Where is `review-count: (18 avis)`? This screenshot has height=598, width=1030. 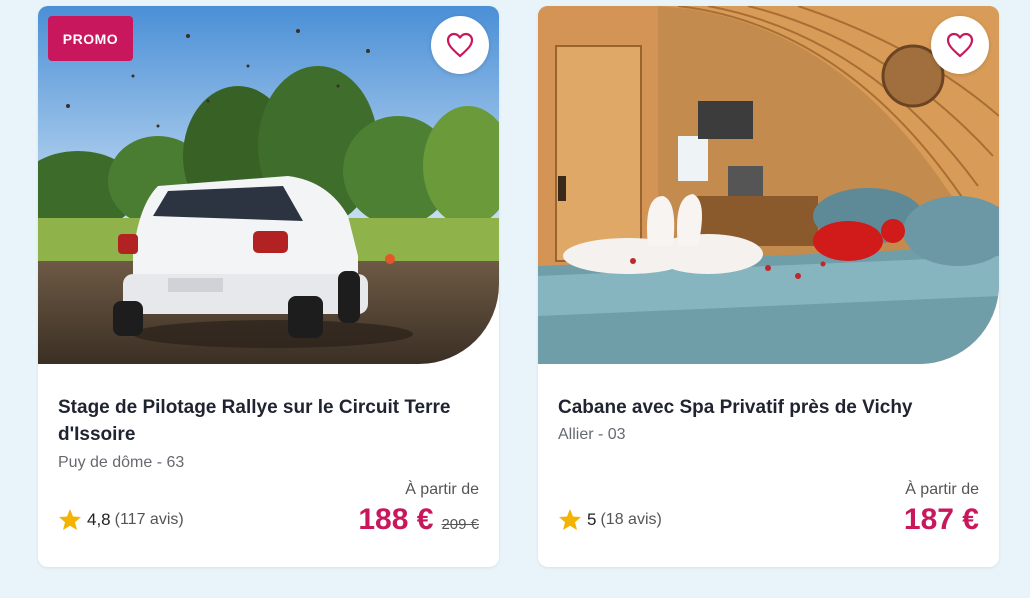 review-count: (18 avis) is located at coordinates (631, 519).